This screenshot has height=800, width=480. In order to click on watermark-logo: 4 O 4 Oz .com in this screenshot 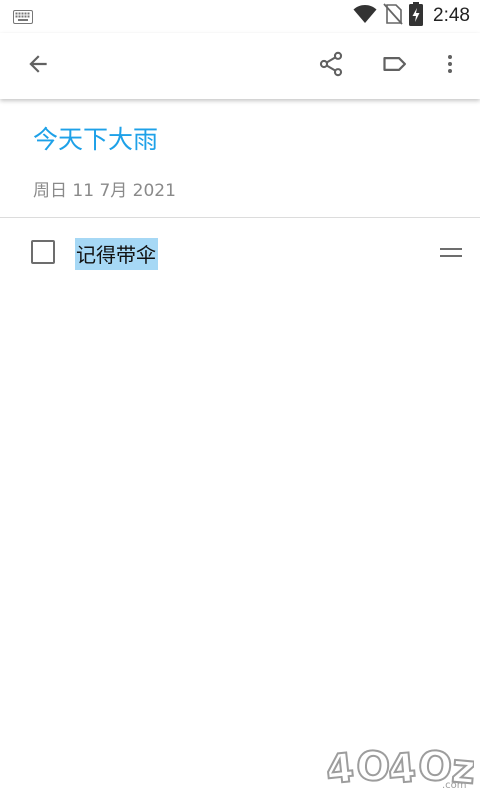, I will do `click(400, 766)`.